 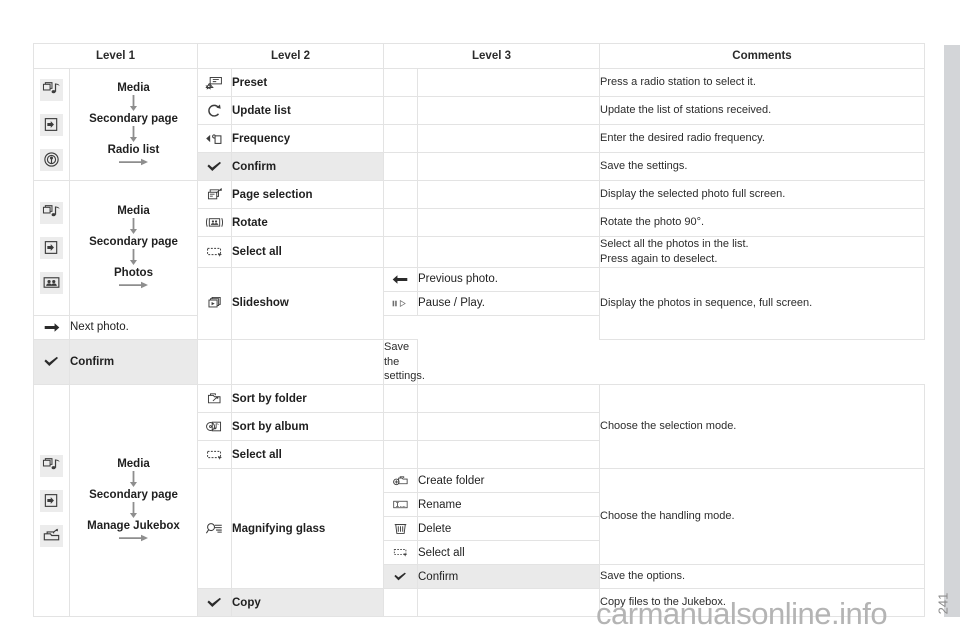 What do you see at coordinates (133, 273) in the screenshot?
I see `path-step: Photos` at bounding box center [133, 273].